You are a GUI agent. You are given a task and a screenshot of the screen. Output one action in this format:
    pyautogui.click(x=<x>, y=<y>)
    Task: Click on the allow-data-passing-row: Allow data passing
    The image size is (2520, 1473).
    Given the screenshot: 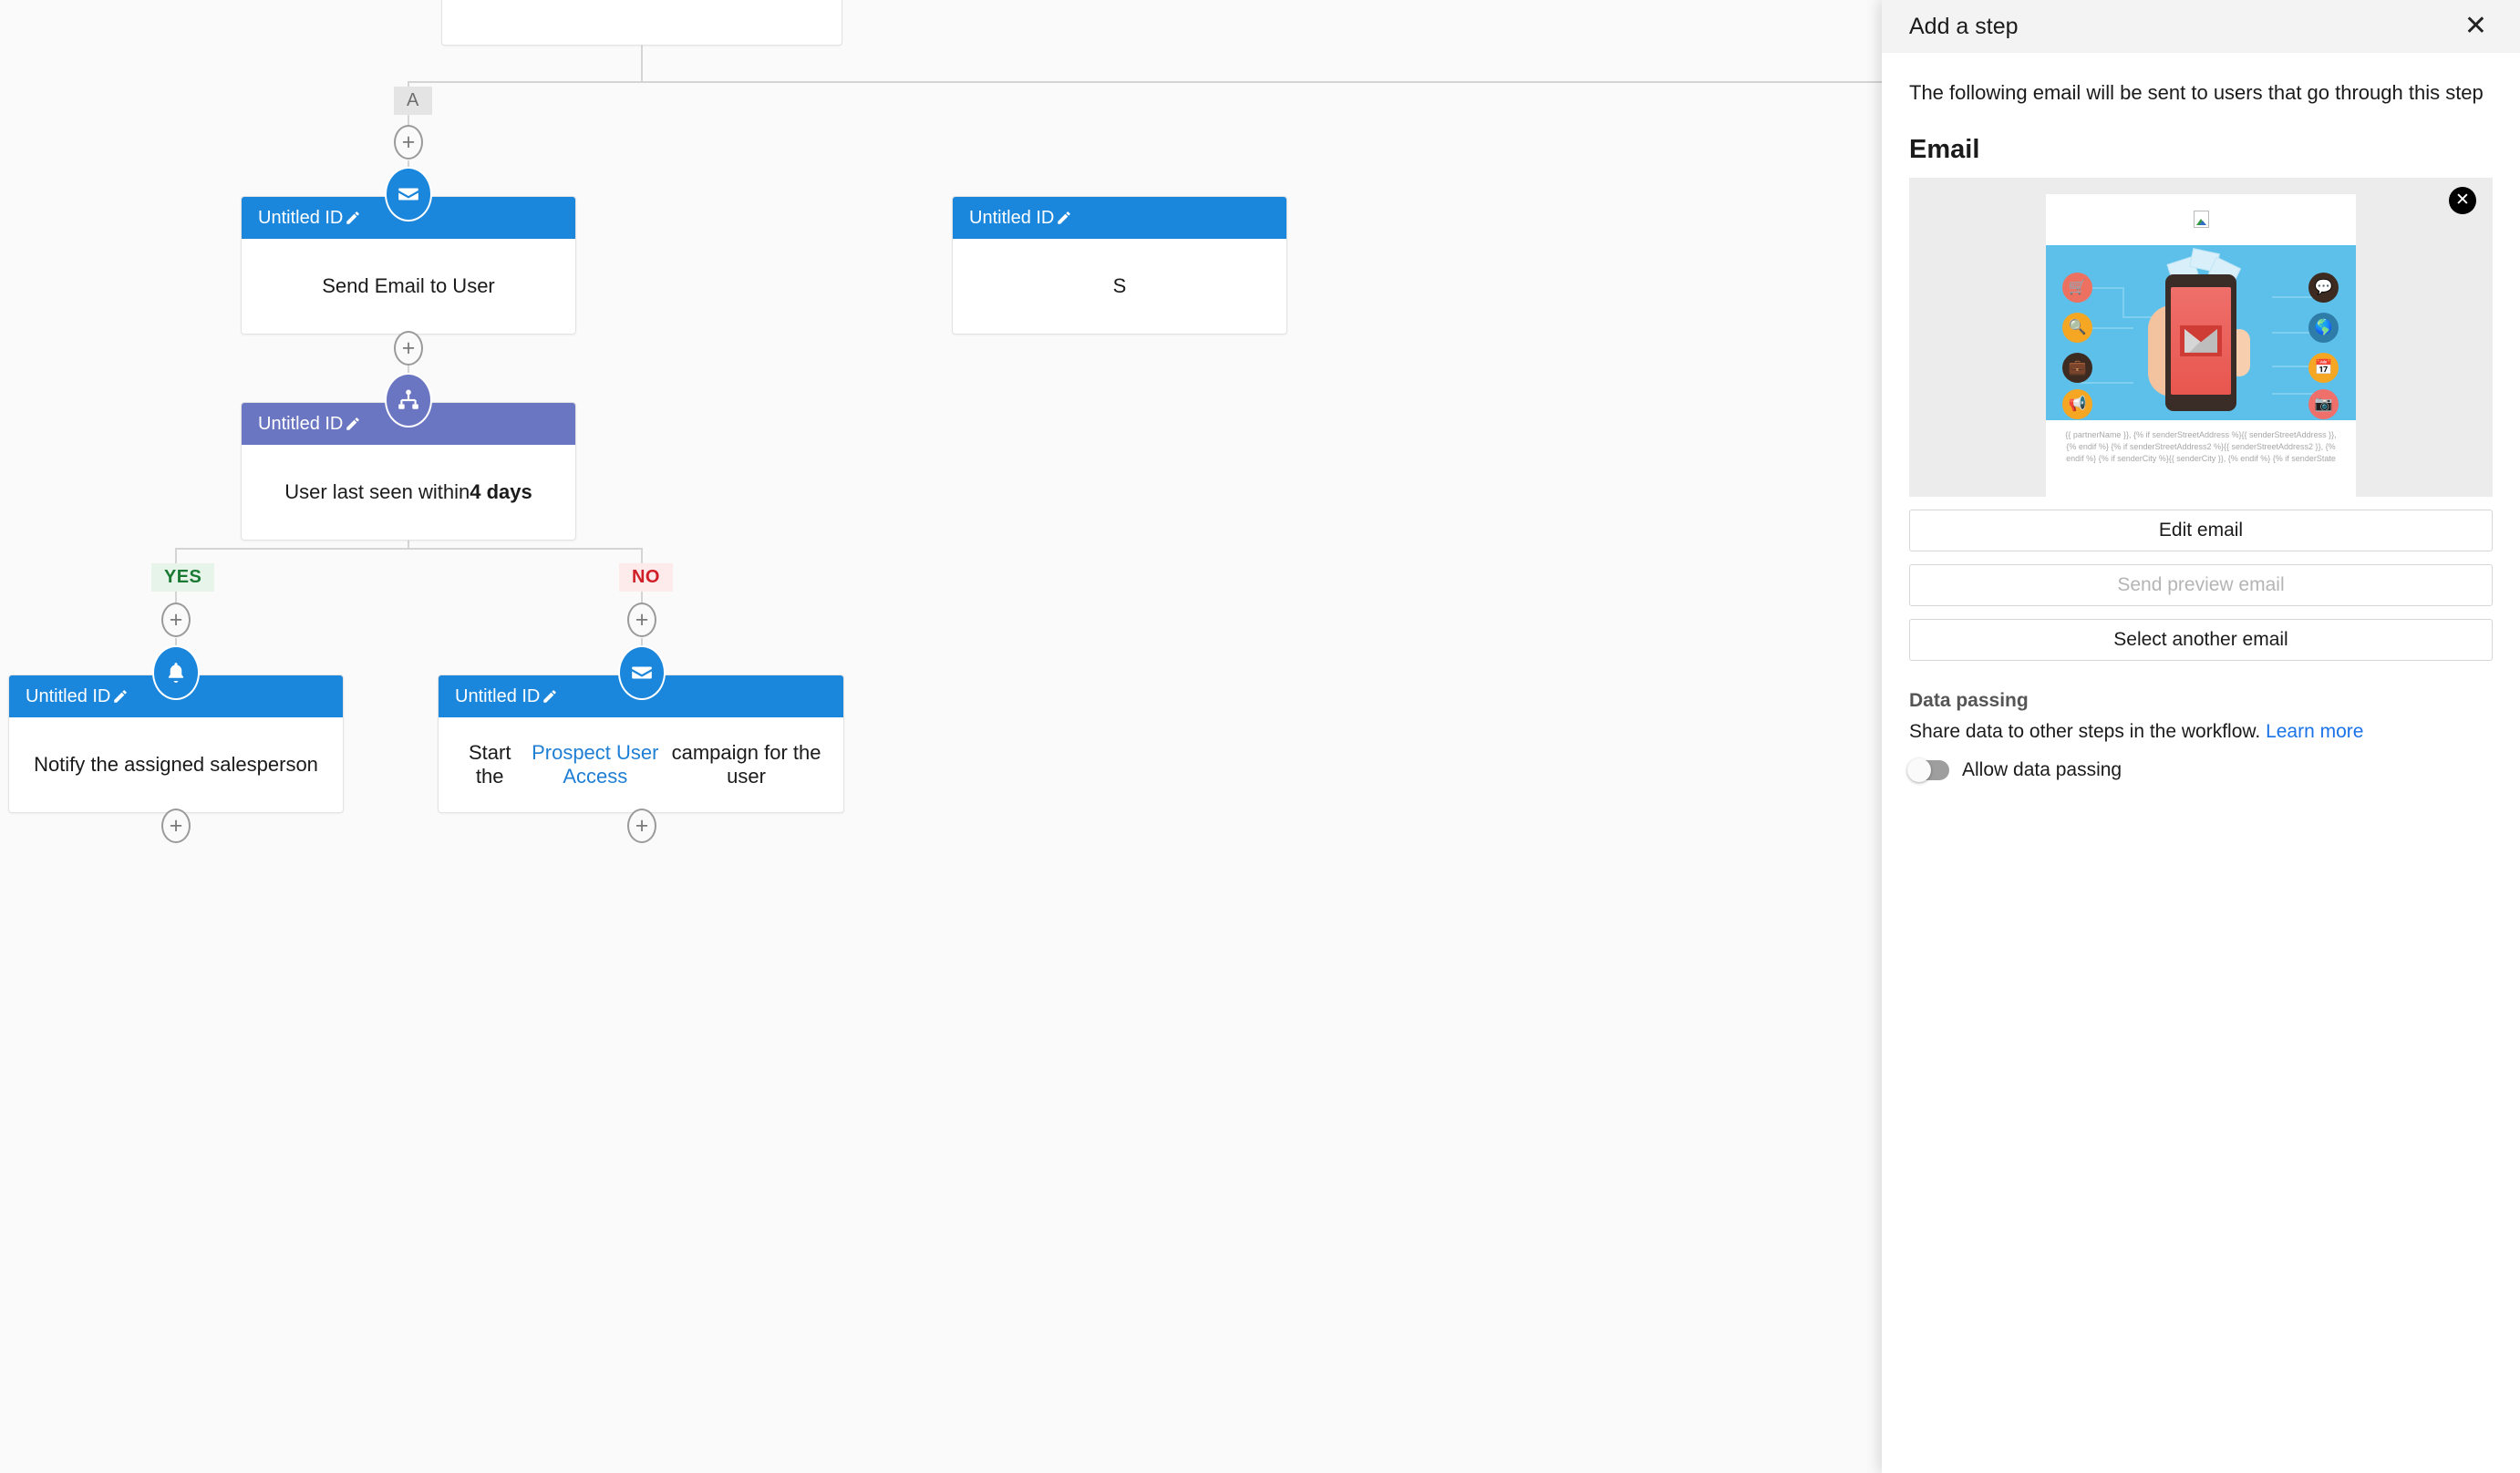 What is the action you would take?
    pyautogui.click(x=2200, y=769)
    